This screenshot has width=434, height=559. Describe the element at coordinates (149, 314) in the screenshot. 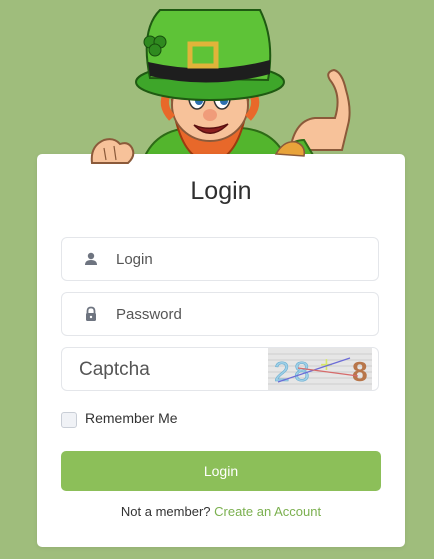

I see `password-placeholder: Password` at that location.